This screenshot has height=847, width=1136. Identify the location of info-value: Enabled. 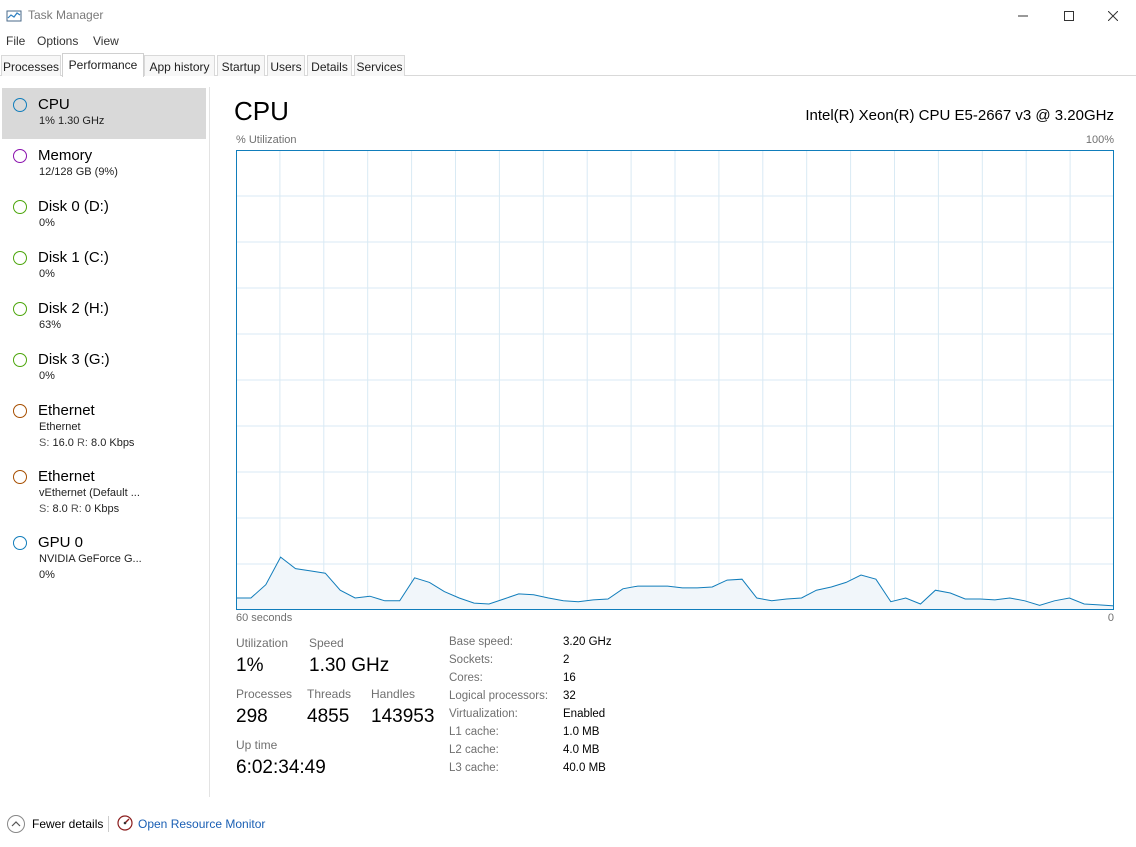
(584, 714).